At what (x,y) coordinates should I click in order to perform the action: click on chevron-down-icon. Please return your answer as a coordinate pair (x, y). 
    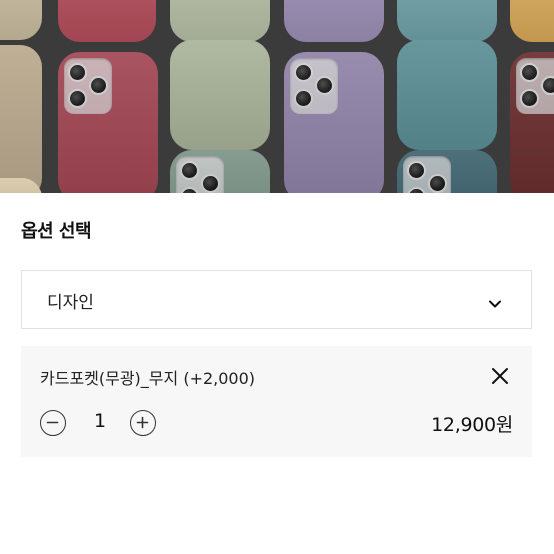
    Looking at the image, I should click on (495, 301).